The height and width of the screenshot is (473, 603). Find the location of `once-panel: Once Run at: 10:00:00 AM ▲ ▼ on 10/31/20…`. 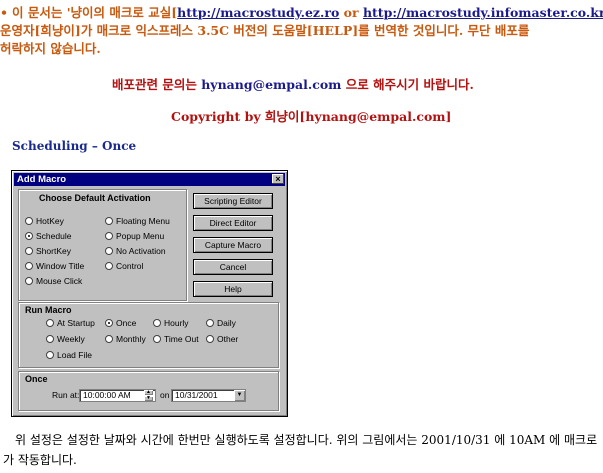

once-panel: Once Run at: 10:00:00 AM ▲ ▼ on 10/31/20… is located at coordinates (148, 391).